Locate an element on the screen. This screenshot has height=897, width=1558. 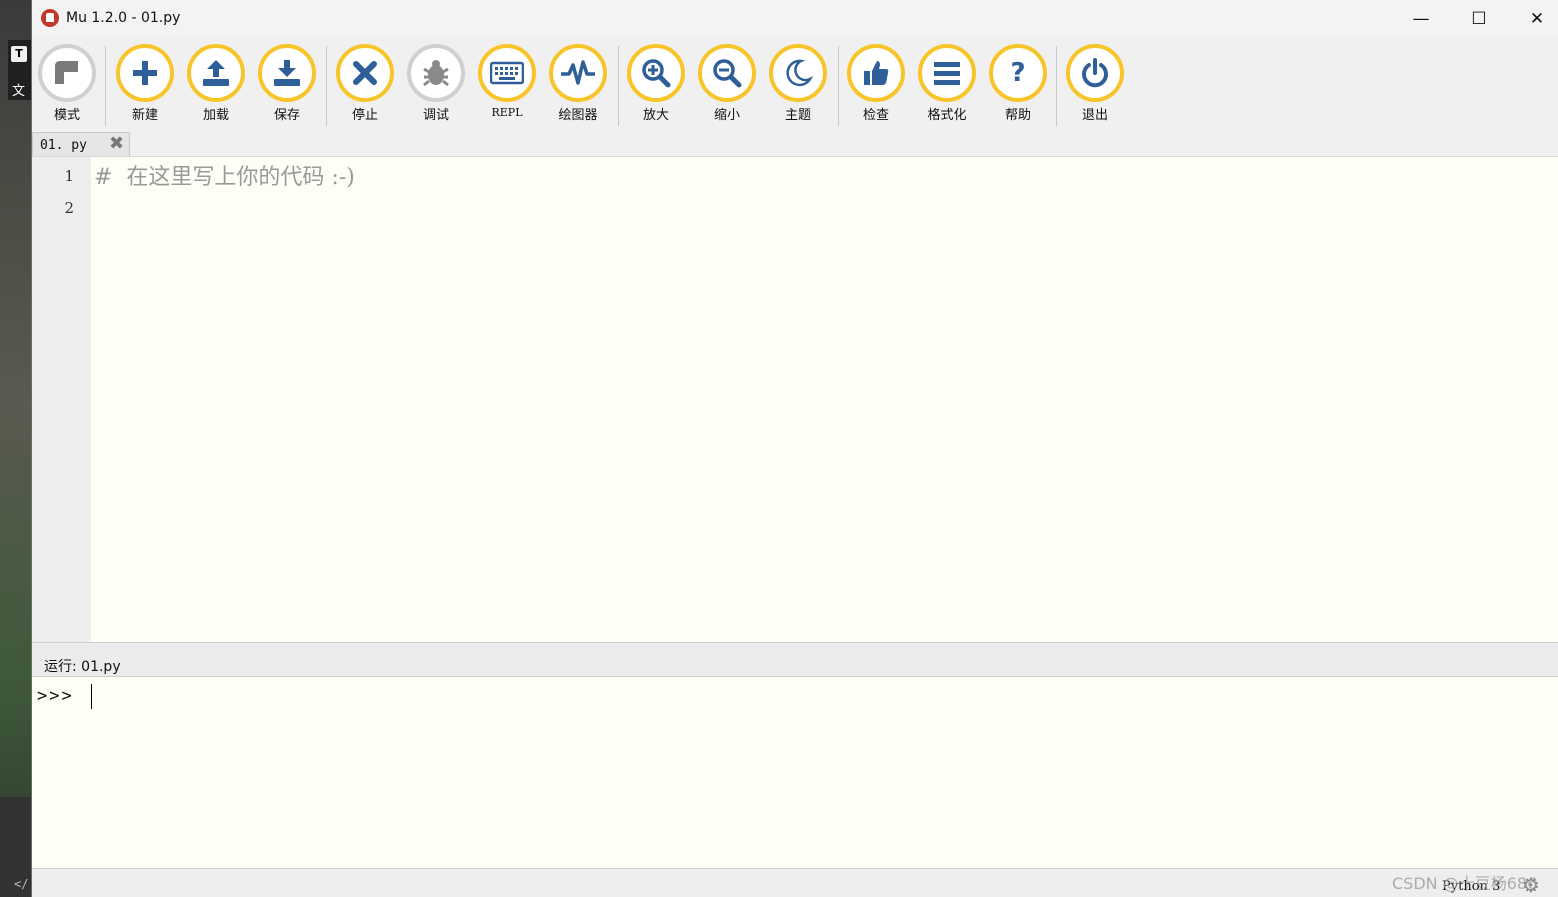
zoom-in-label: 放大 is located at coordinates (655, 115).